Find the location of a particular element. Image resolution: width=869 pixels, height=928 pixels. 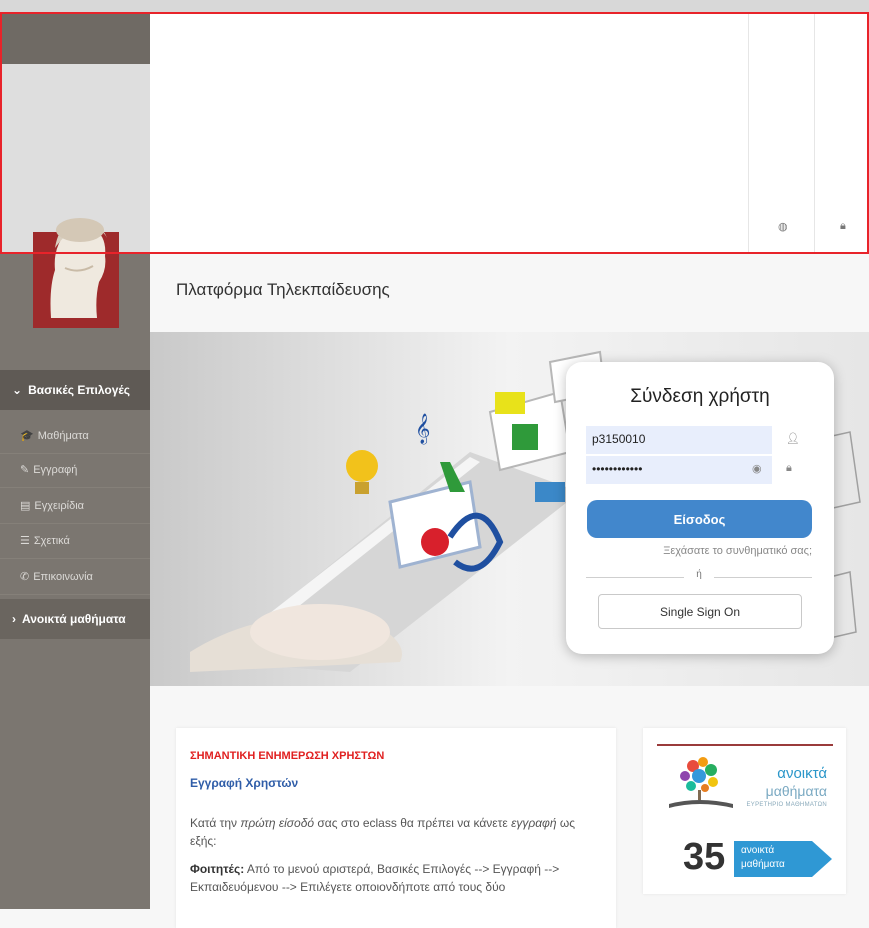

sidebar-item-label: Μαθήματα is located at coordinates (63, 435).